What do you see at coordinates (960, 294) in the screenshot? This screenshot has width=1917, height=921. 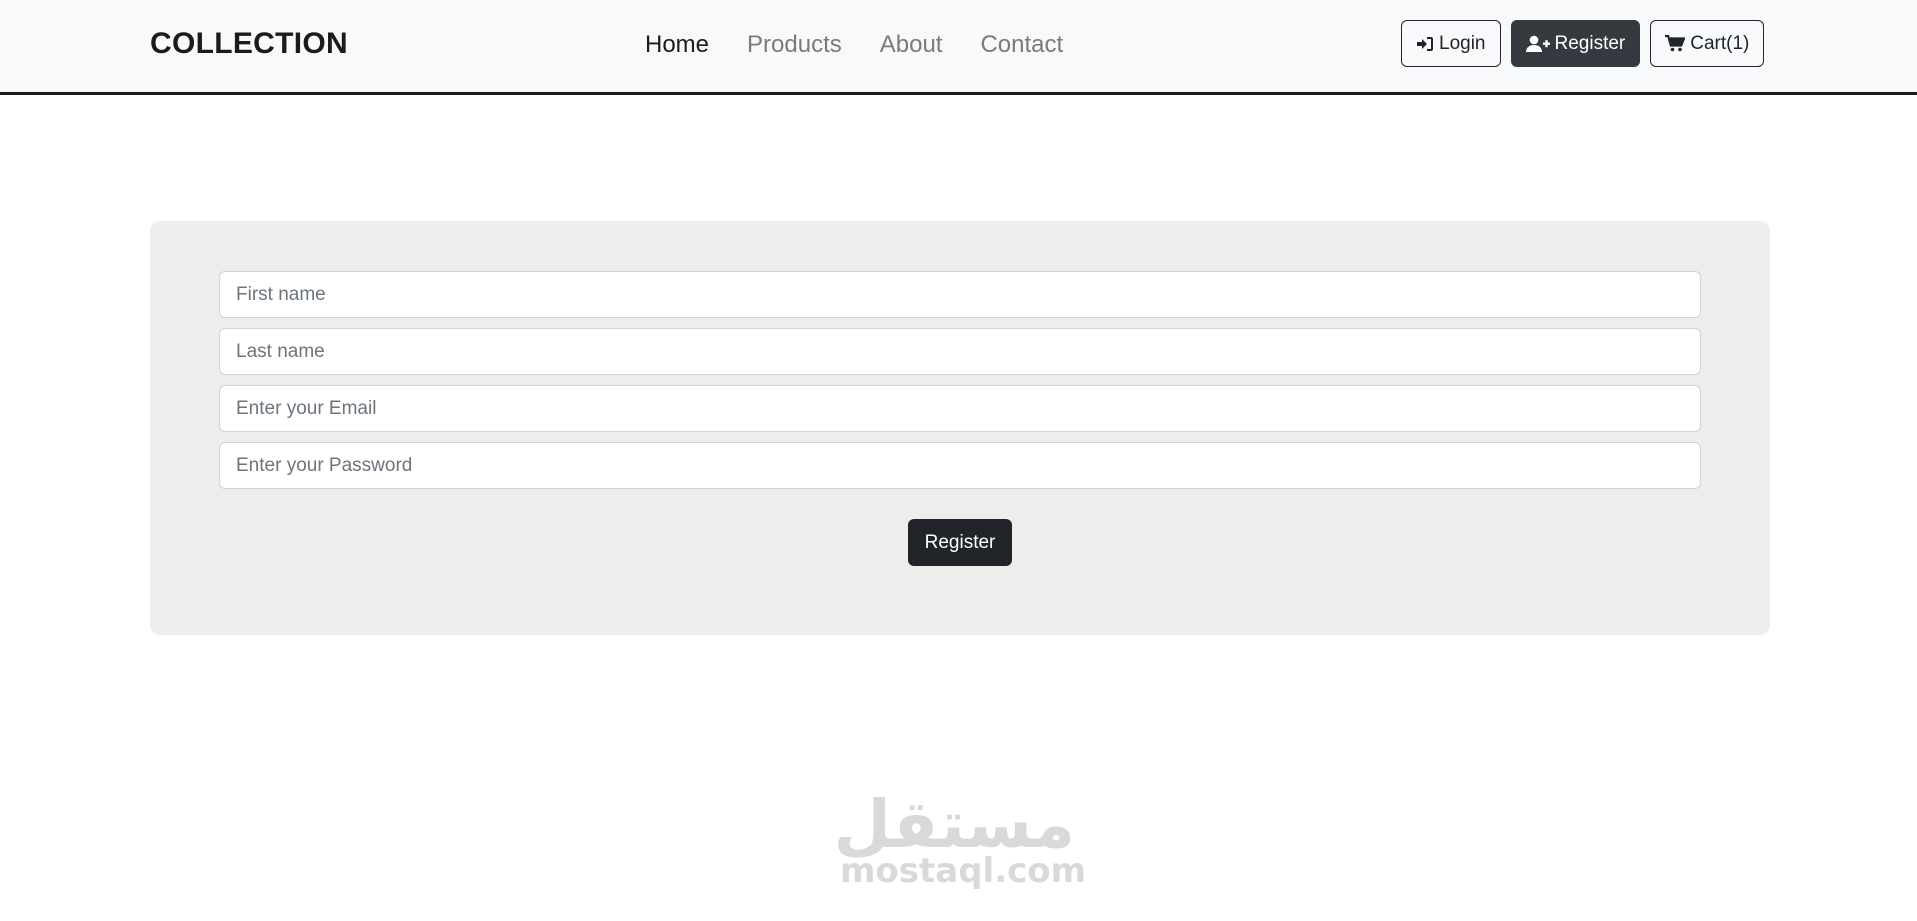 I see `first-name-input` at bounding box center [960, 294].